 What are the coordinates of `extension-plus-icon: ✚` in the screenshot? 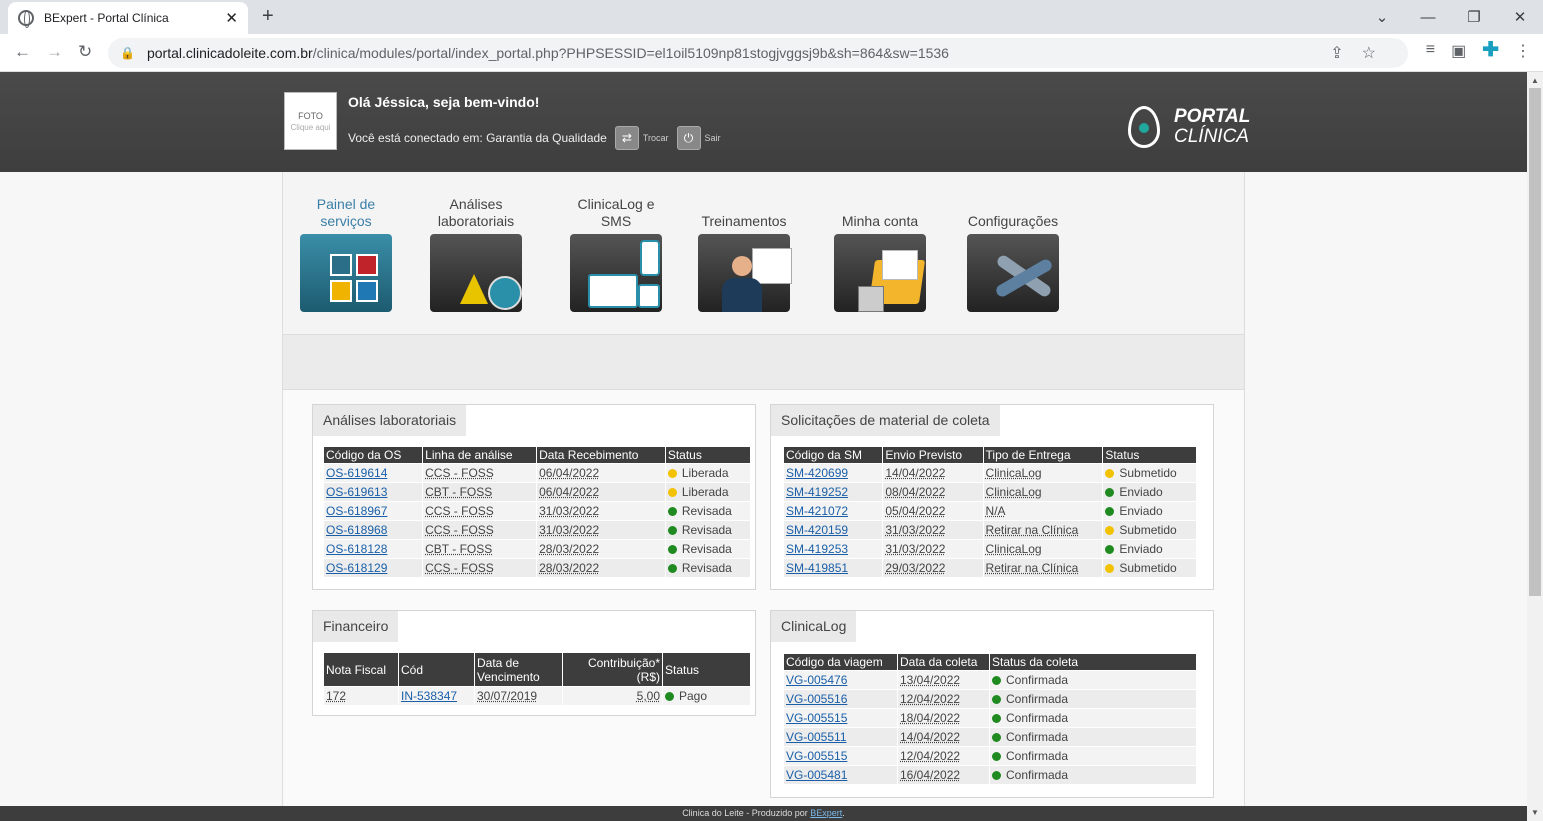 It's located at (1490, 50).